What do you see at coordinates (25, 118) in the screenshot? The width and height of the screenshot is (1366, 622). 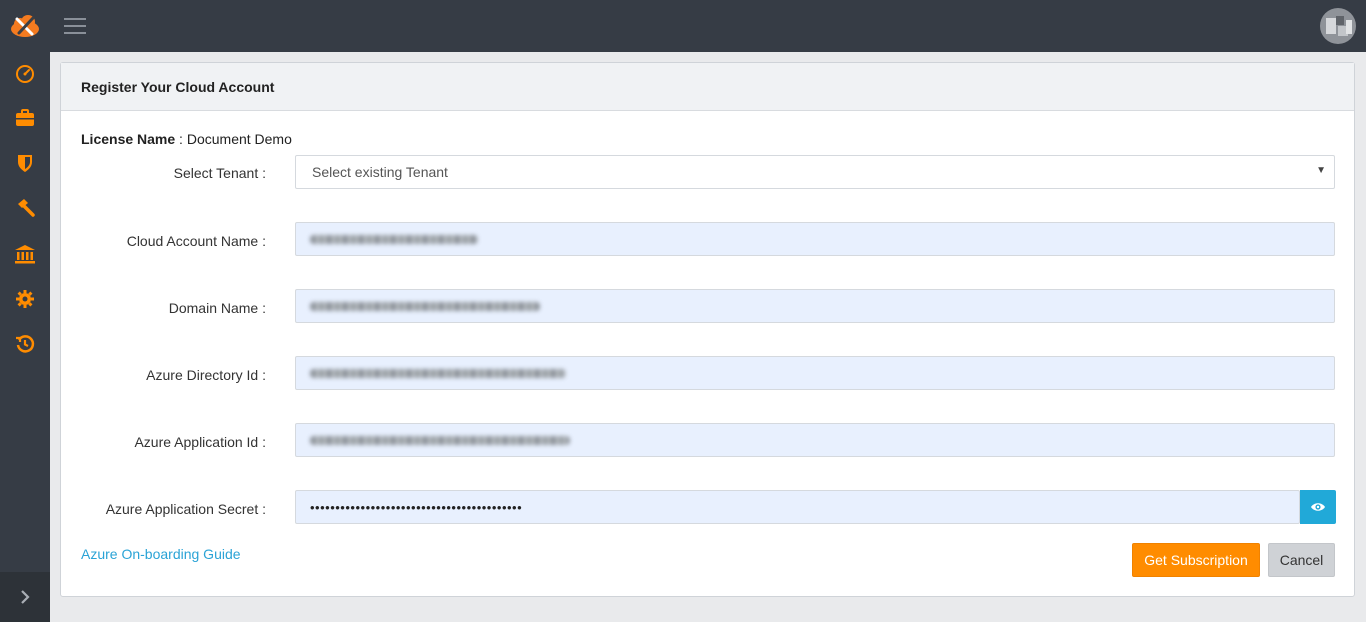 I see `briefcase-icon` at bounding box center [25, 118].